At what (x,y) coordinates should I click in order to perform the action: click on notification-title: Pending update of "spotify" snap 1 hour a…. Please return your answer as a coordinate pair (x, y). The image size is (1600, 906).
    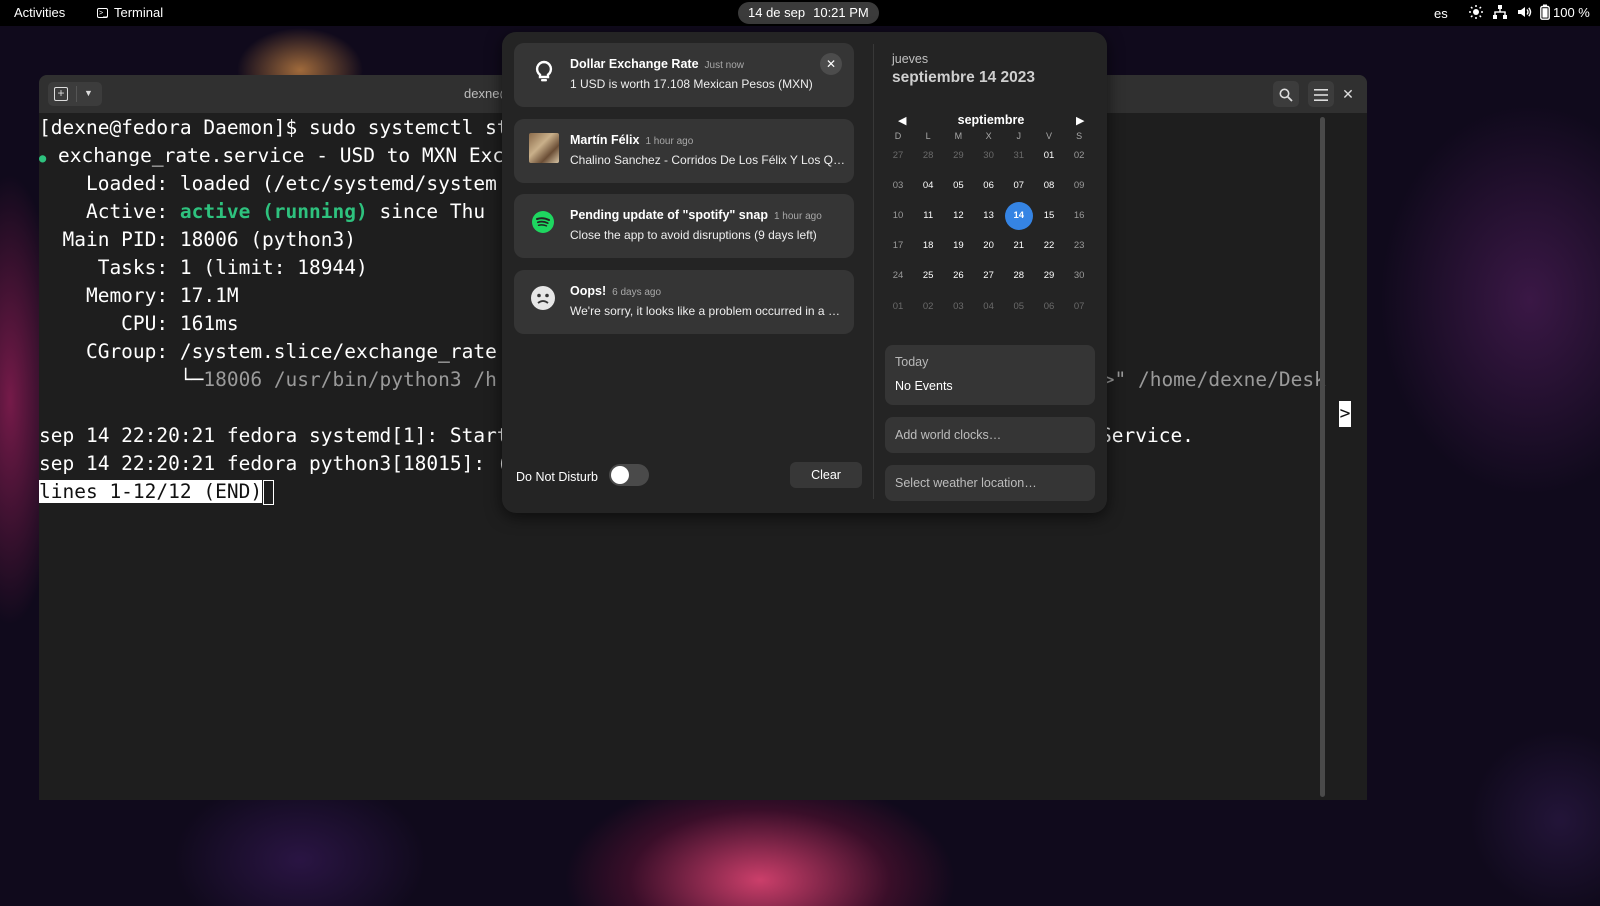
    Looking at the image, I should click on (696, 215).